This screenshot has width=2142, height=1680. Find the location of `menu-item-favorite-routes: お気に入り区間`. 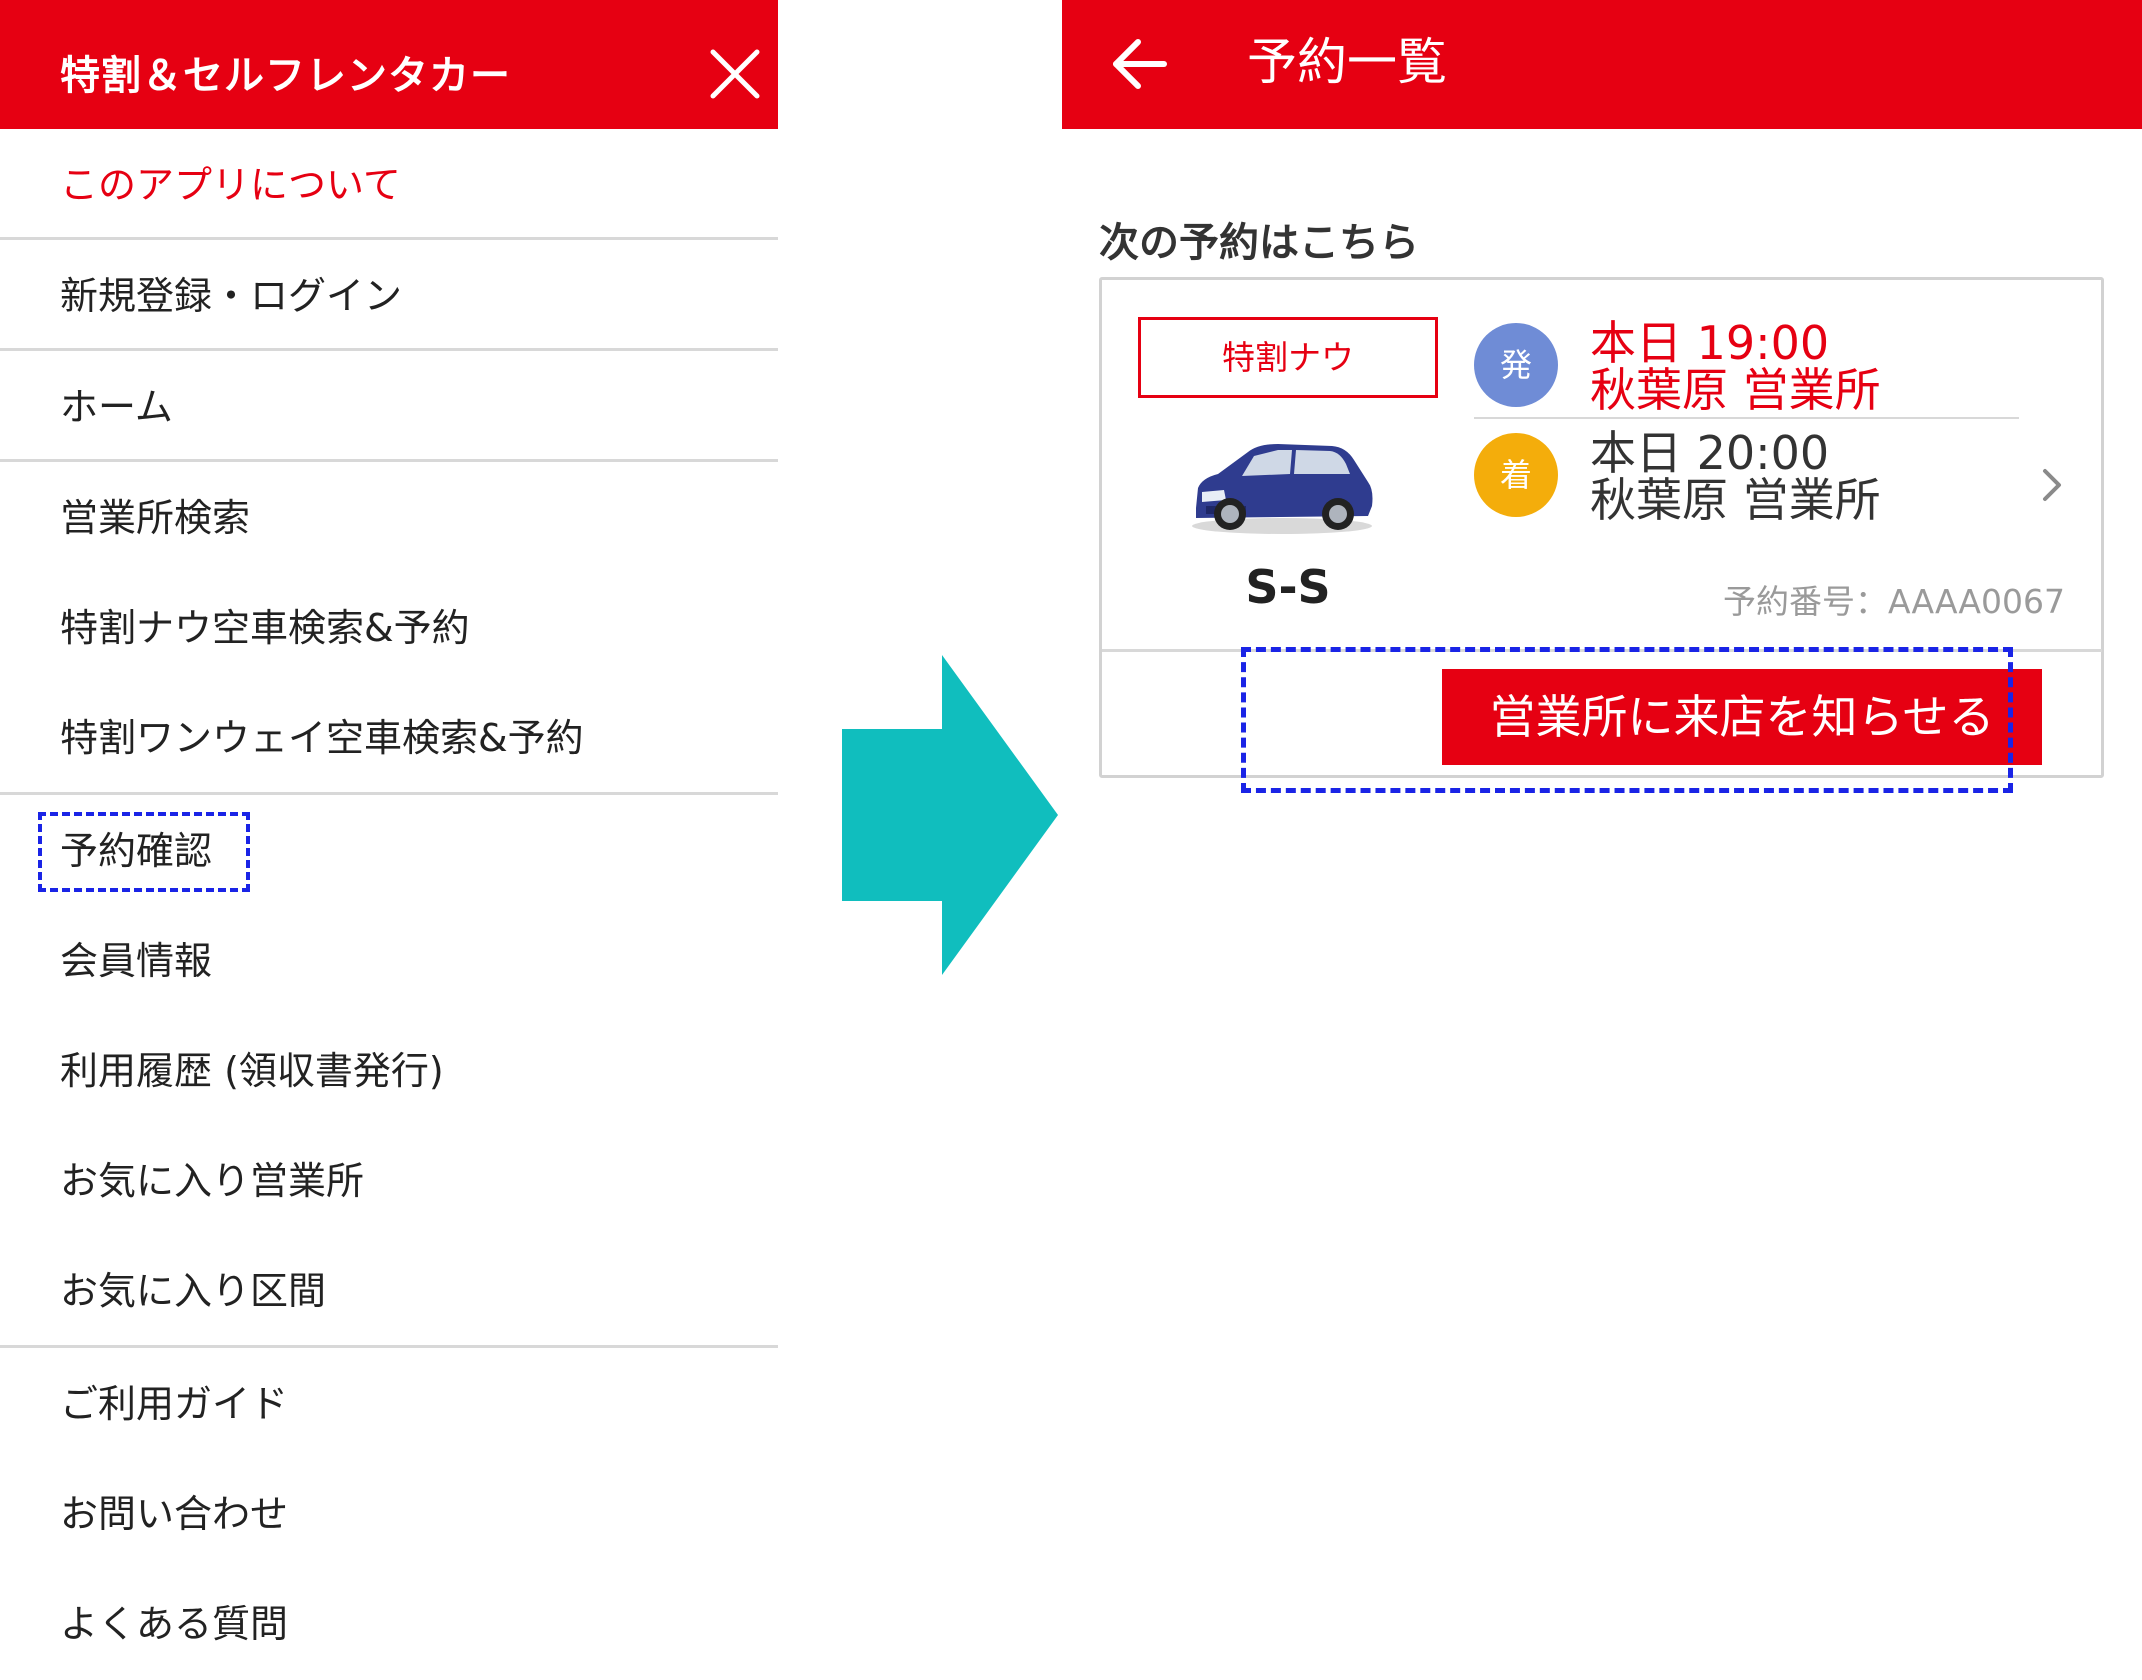

menu-item-favorite-routes: お気に入り区間 is located at coordinates (389, 1291).